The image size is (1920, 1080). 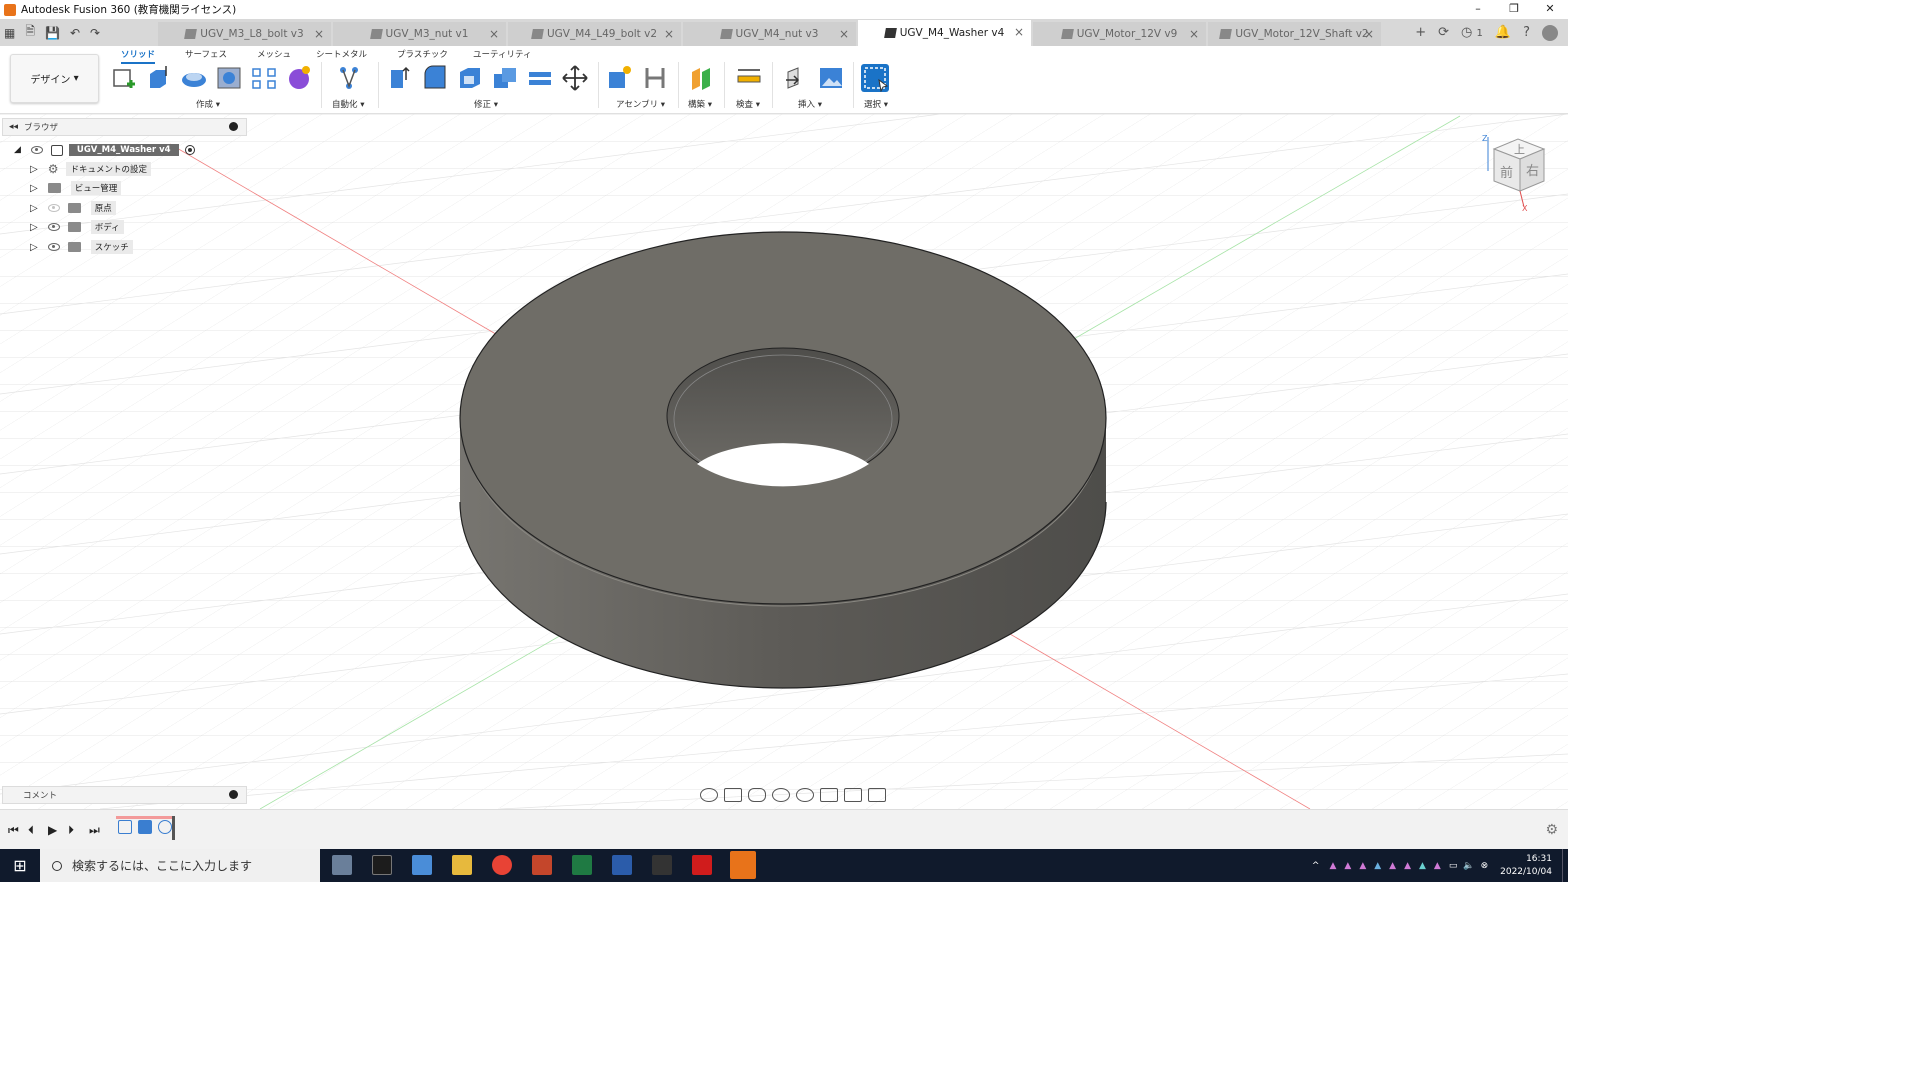 What do you see at coordinates (781, 795) in the screenshot?
I see `zoom-icon` at bounding box center [781, 795].